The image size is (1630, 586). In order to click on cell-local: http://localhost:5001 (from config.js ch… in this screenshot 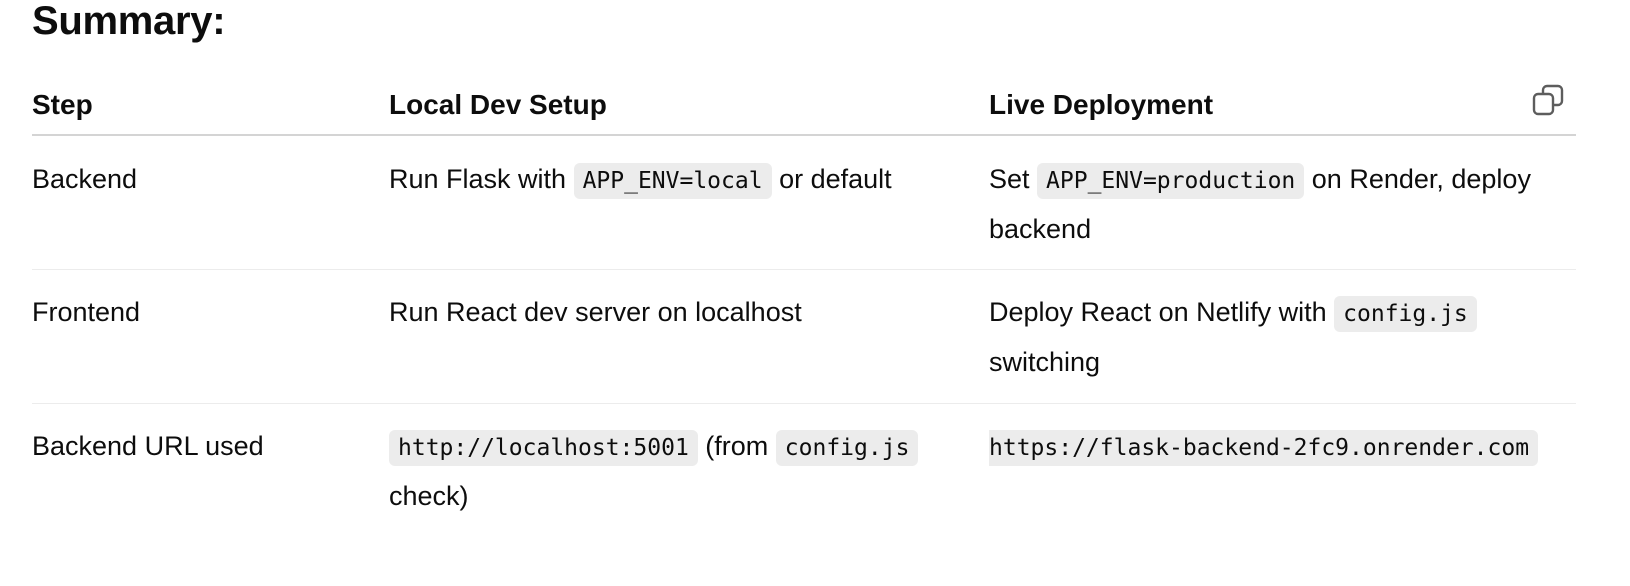, I will do `click(689, 465)`.